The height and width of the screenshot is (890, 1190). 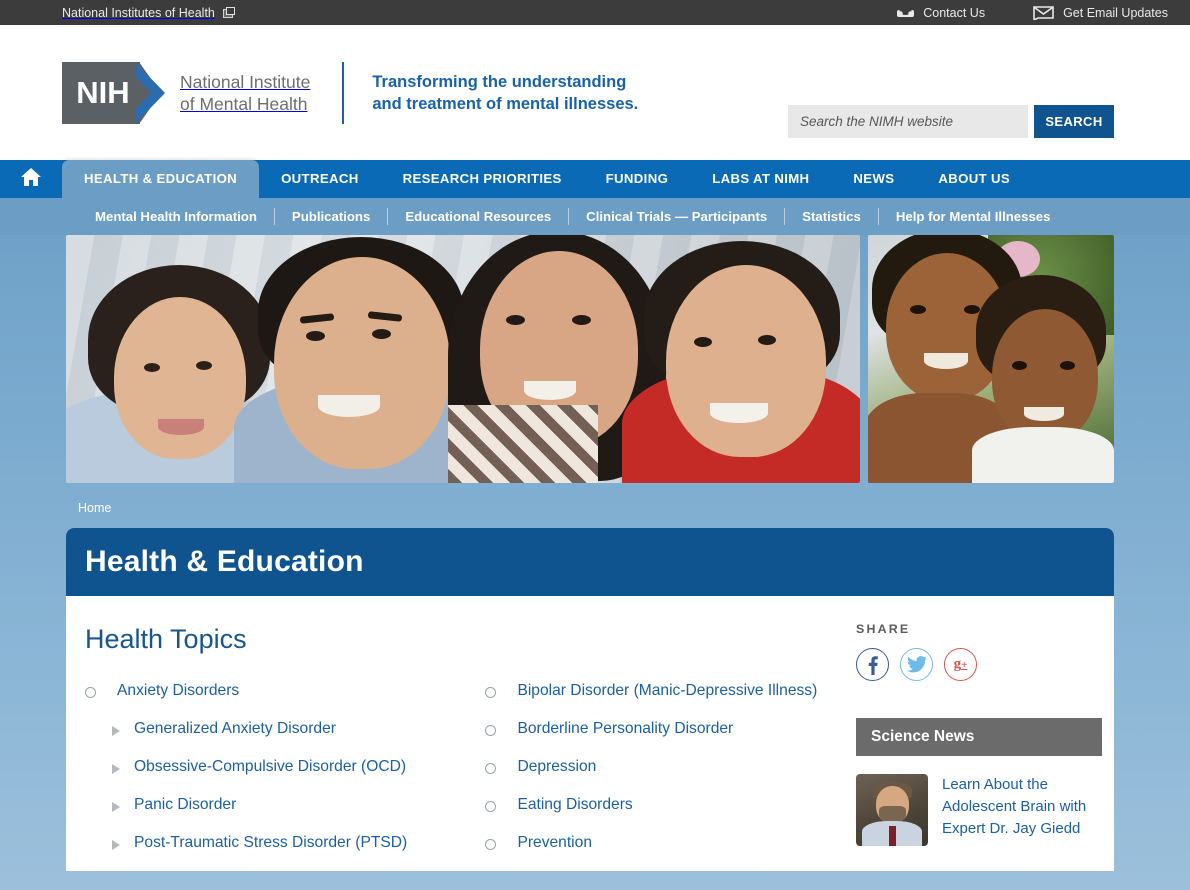 What do you see at coordinates (270, 766) in the screenshot?
I see `topic-link-obsessive-compulsive-disorder: Obsessive-Compulsive Disorder (OCD)` at bounding box center [270, 766].